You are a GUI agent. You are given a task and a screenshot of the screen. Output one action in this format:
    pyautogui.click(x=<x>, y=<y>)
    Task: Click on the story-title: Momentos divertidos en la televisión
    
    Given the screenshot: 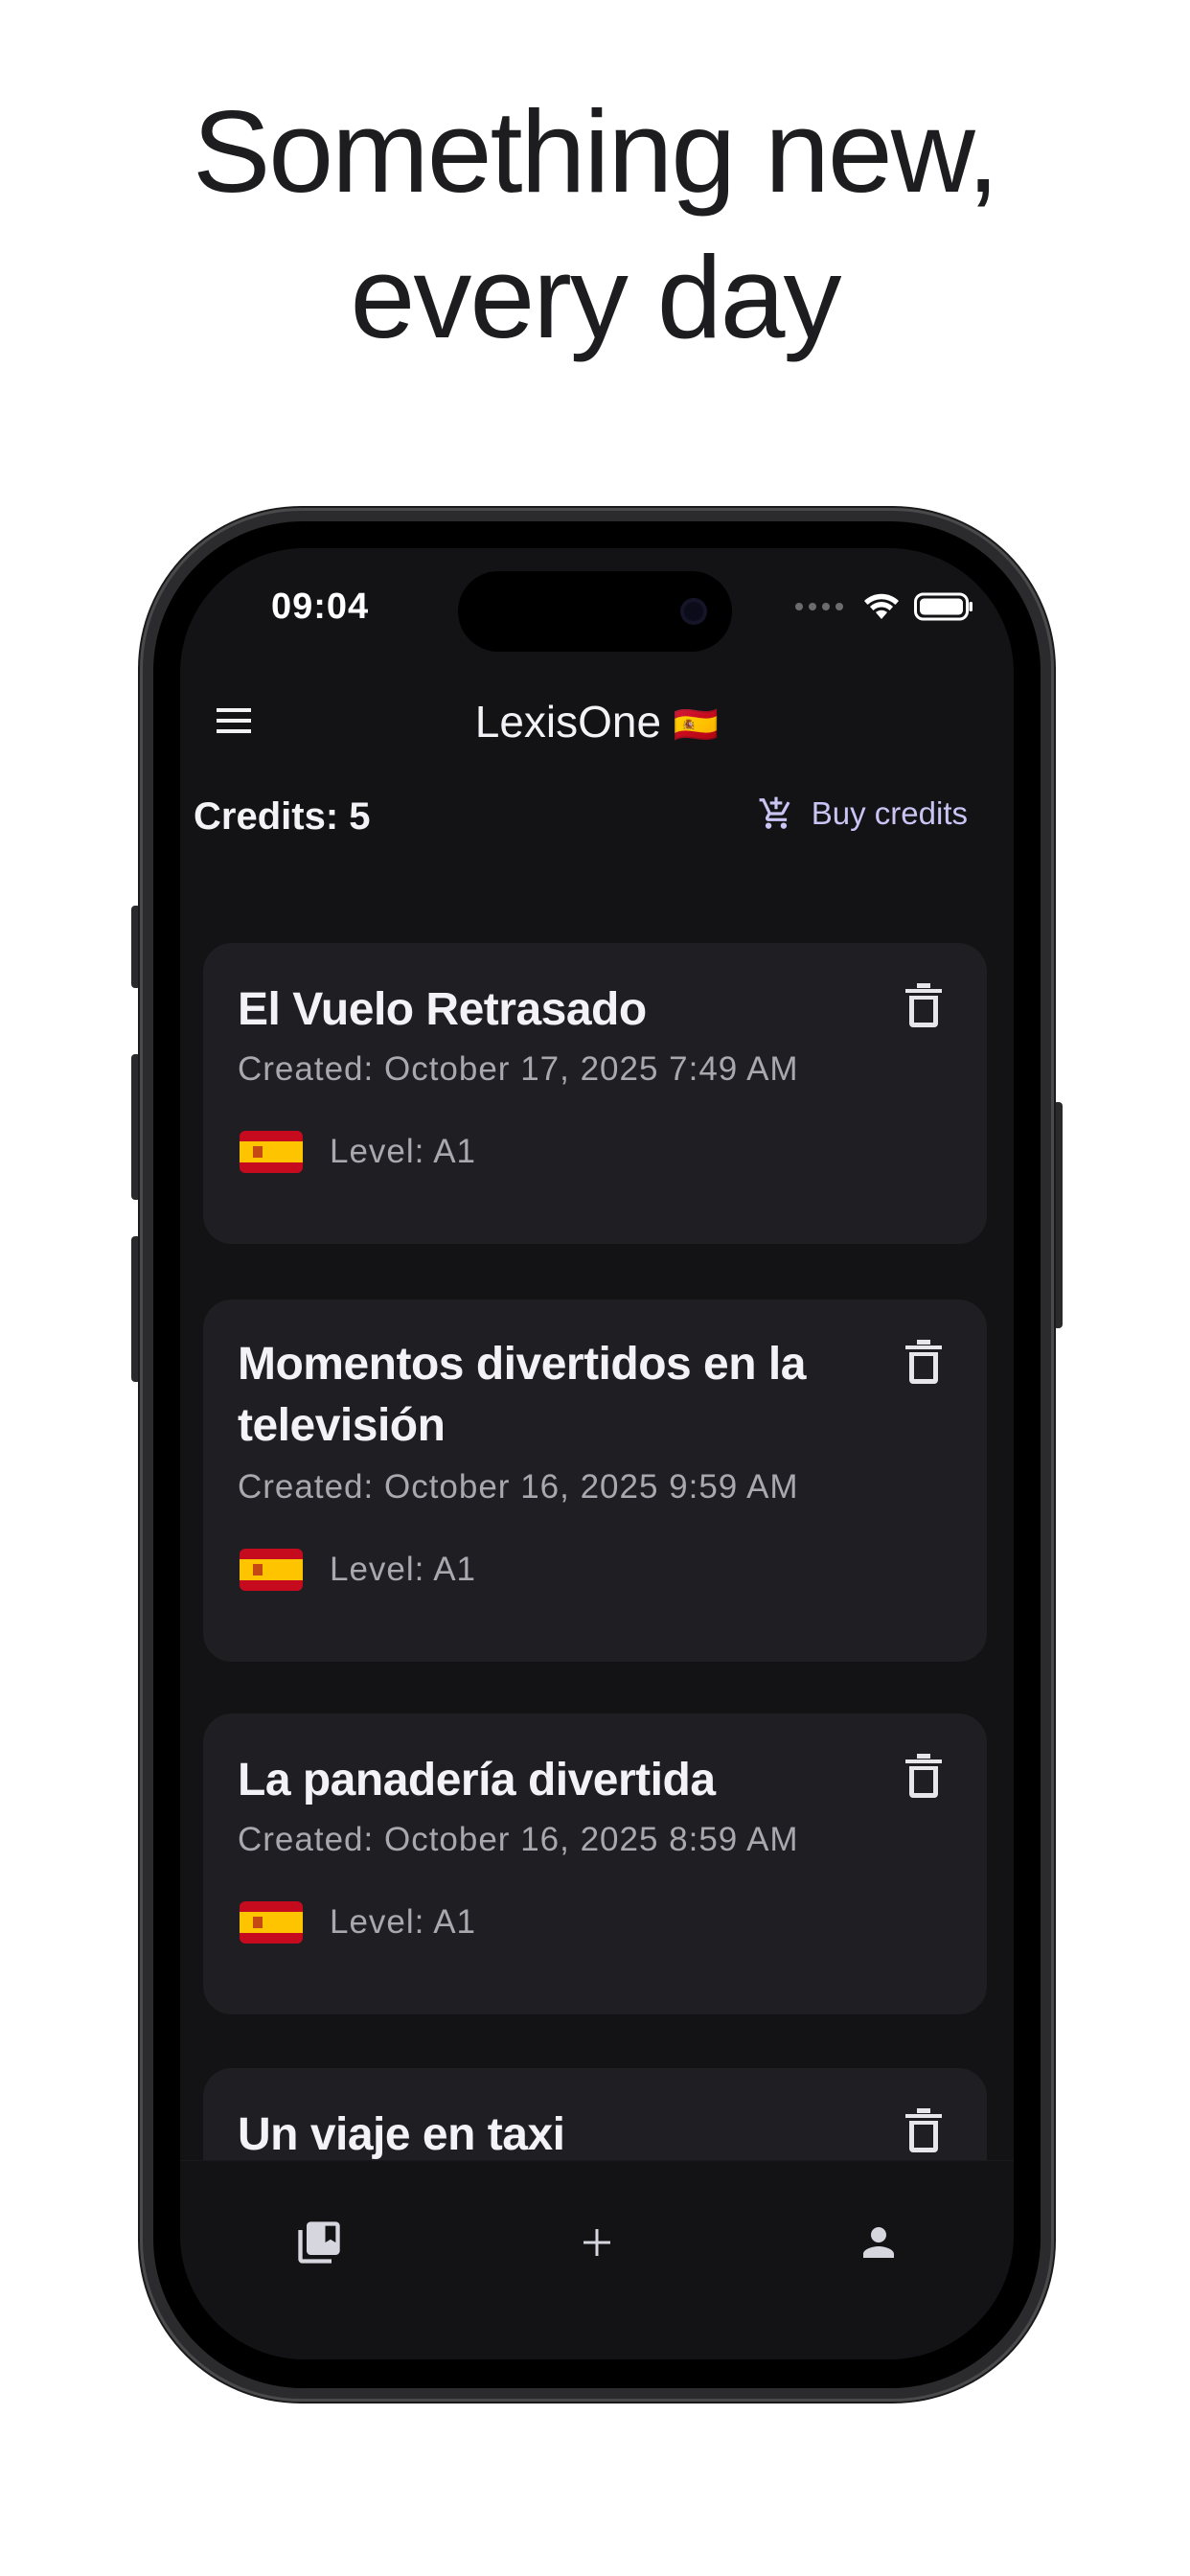 What is the action you would take?
    pyautogui.click(x=522, y=1395)
    